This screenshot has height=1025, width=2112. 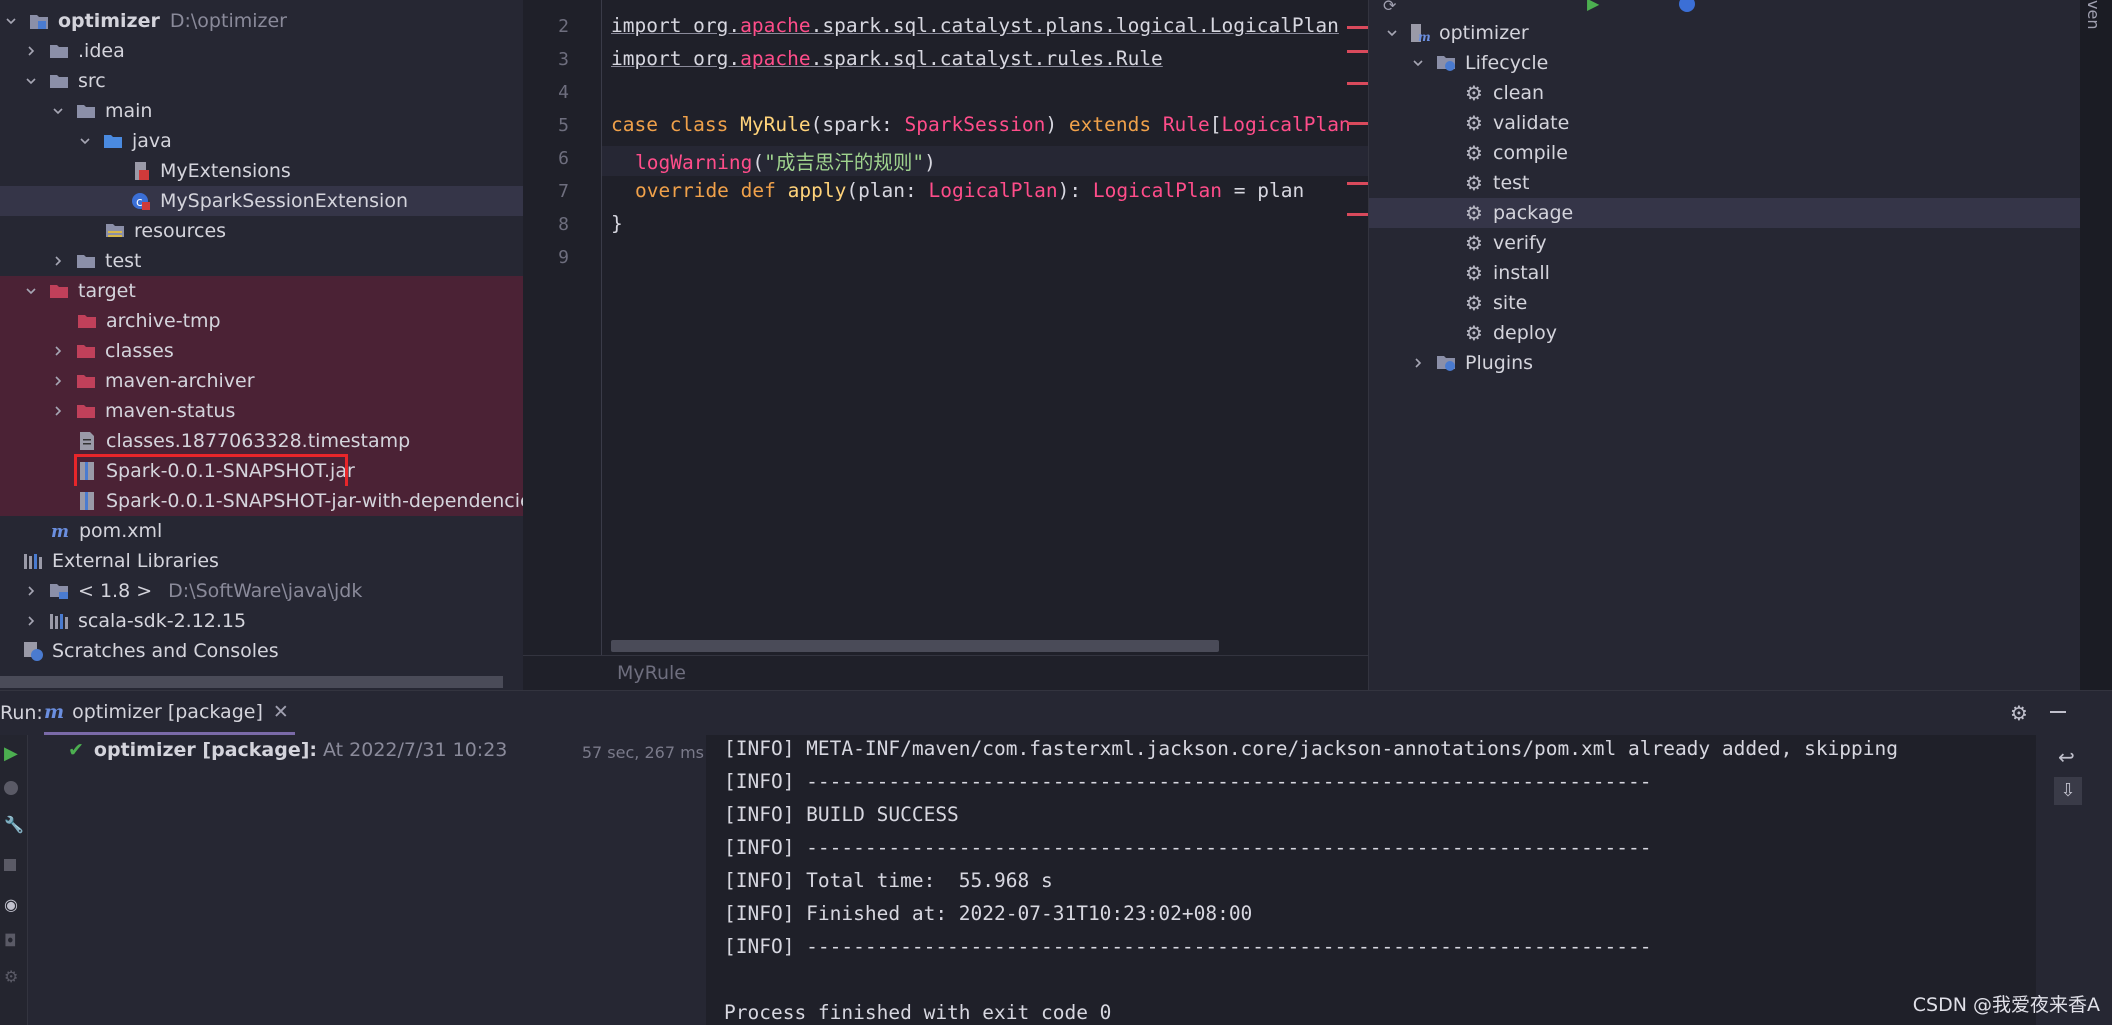 What do you see at coordinates (261, 381) in the screenshot?
I see `tree-item-maven-archiver: maven-archiver` at bounding box center [261, 381].